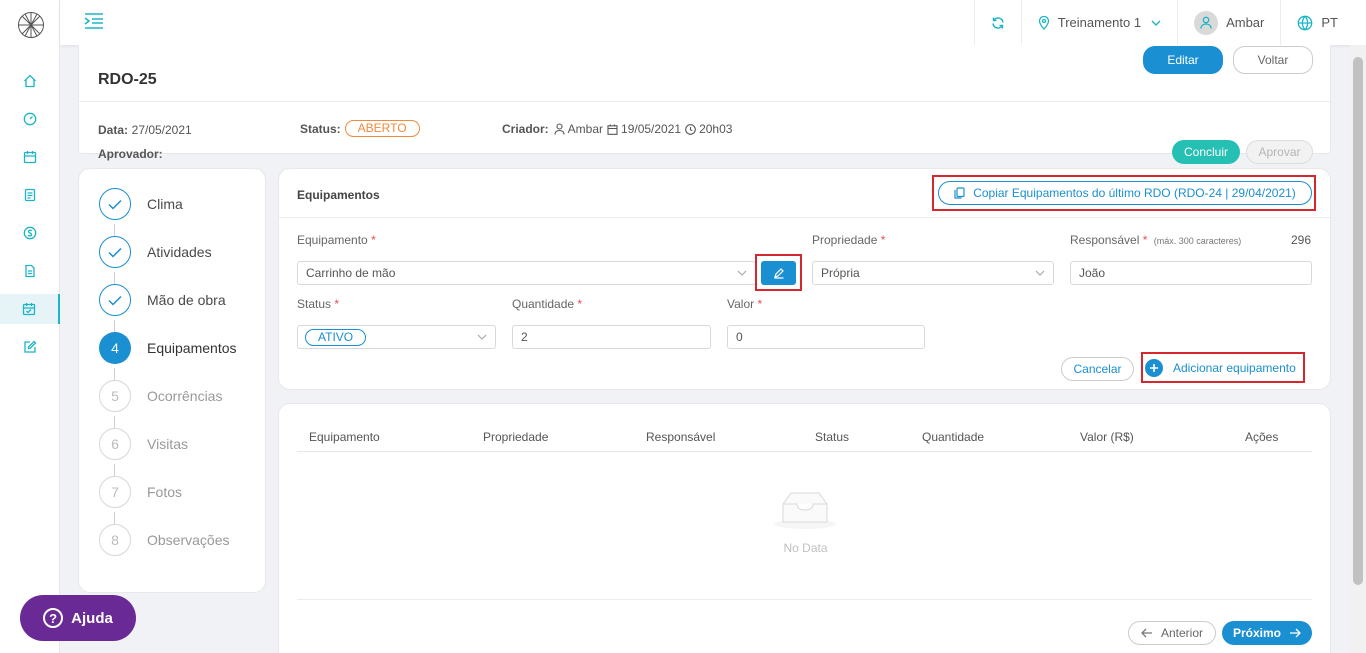 The height and width of the screenshot is (653, 1366). Describe the element at coordinates (130, 154) in the screenshot. I see `approver-label: Aprovador:` at that location.